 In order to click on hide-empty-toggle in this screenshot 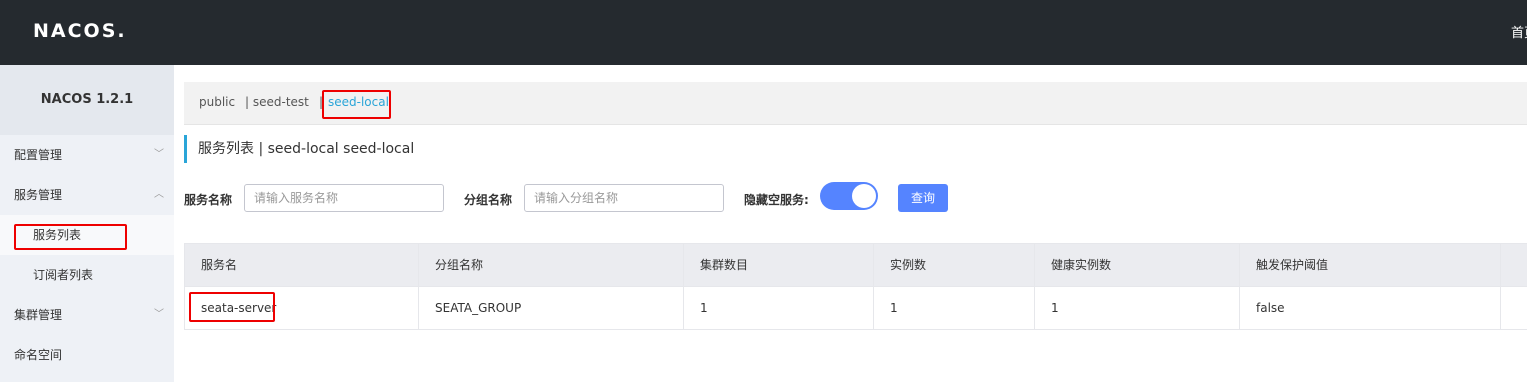, I will do `click(849, 196)`.